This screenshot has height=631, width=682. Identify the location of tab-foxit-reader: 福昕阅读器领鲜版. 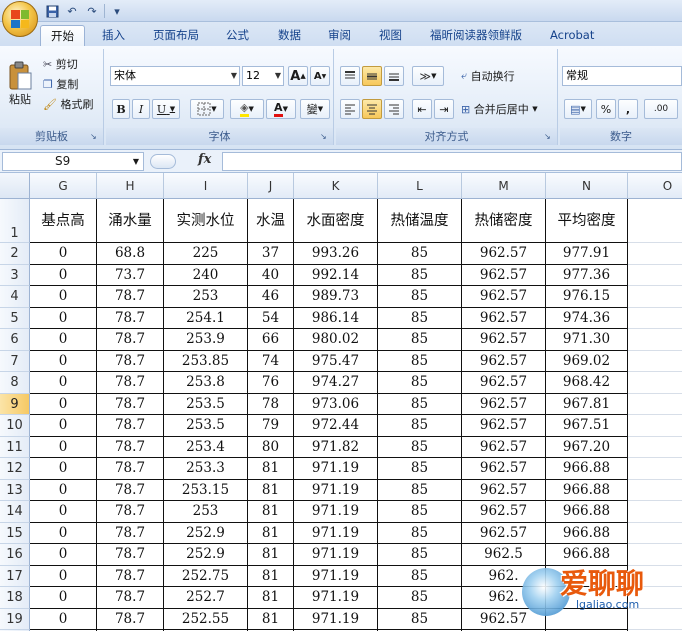
(476, 35).